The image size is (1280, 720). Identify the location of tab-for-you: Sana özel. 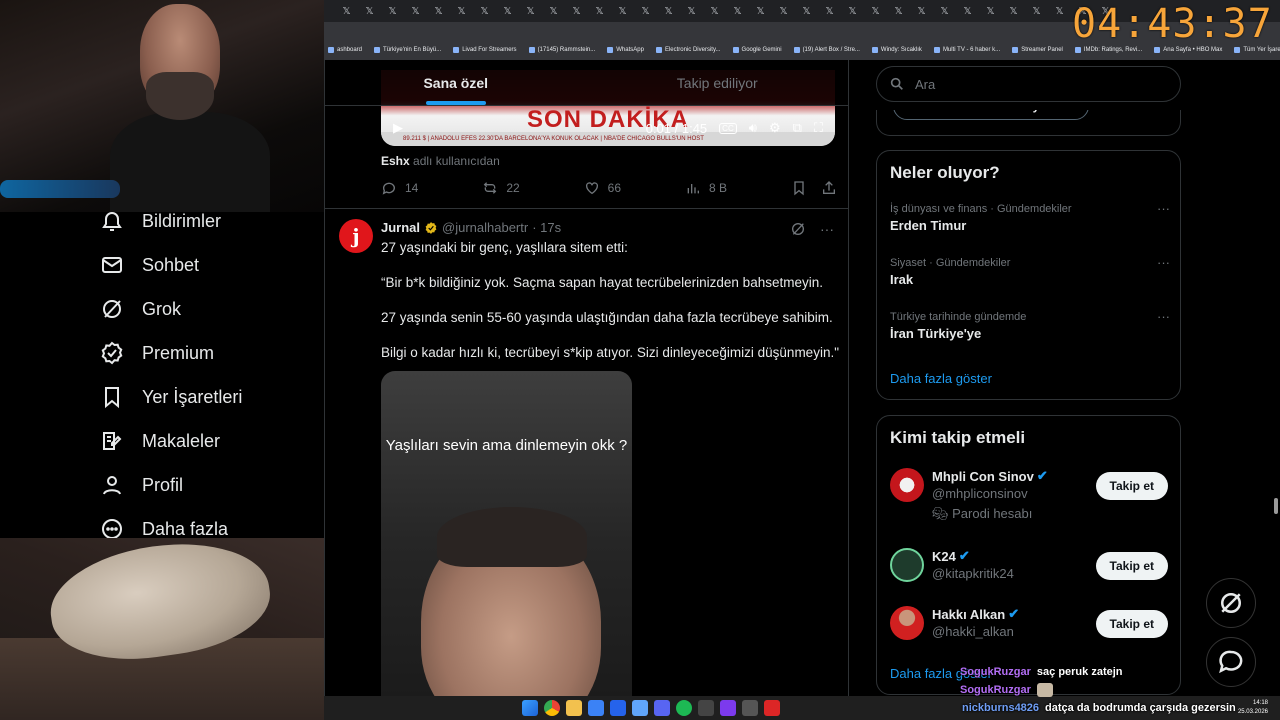
(456, 82).